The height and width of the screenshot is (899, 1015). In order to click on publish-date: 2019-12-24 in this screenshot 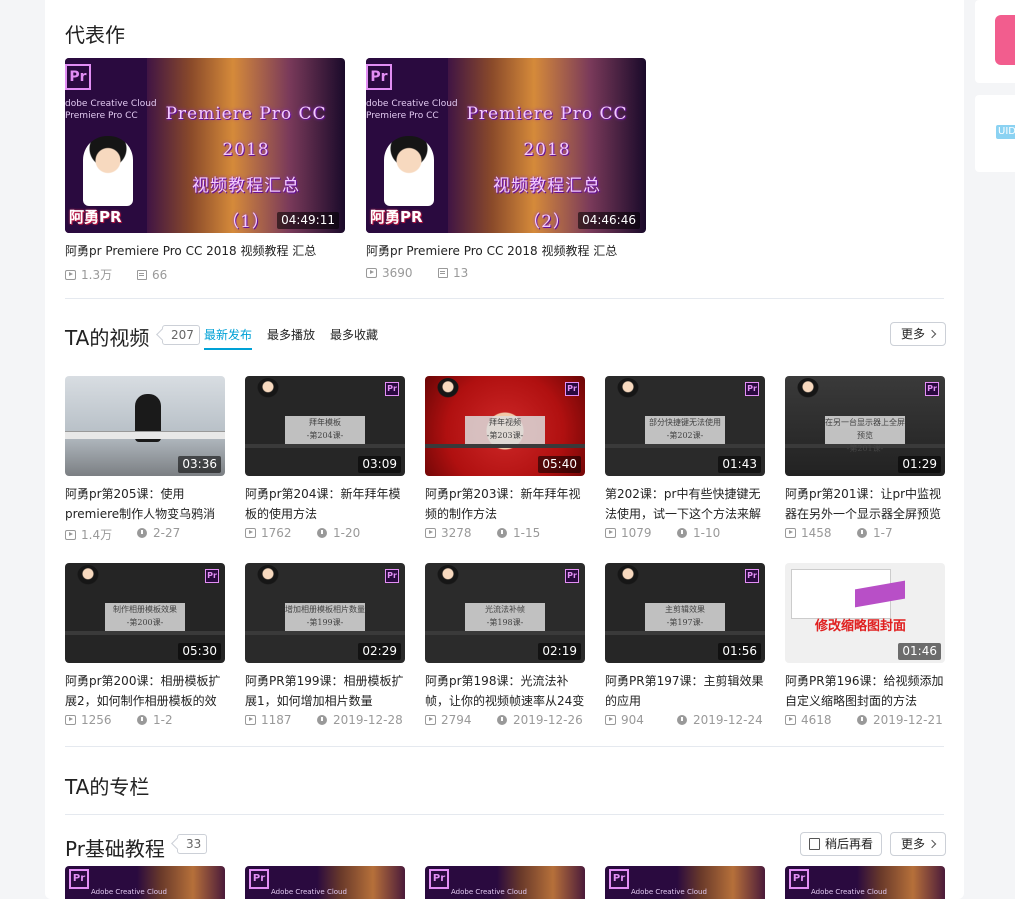, I will do `click(728, 720)`.